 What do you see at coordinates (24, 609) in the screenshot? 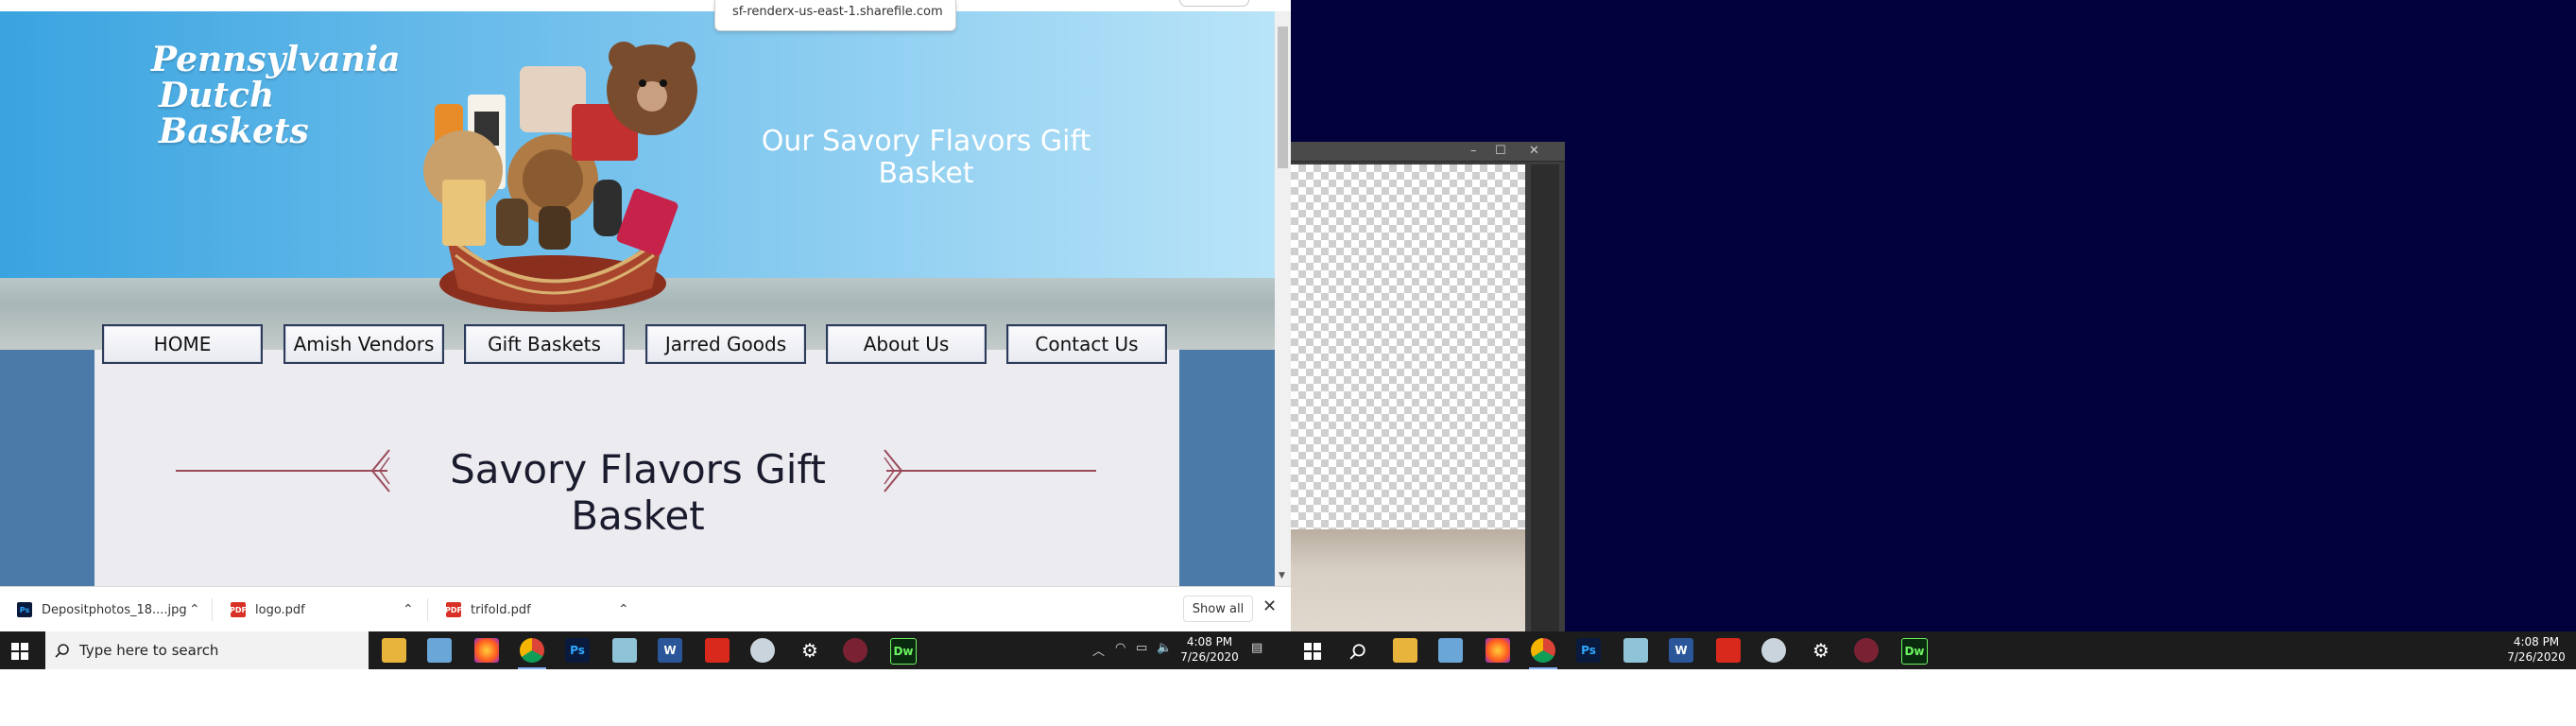
I see `photoshop-file-icon: Ps` at bounding box center [24, 609].